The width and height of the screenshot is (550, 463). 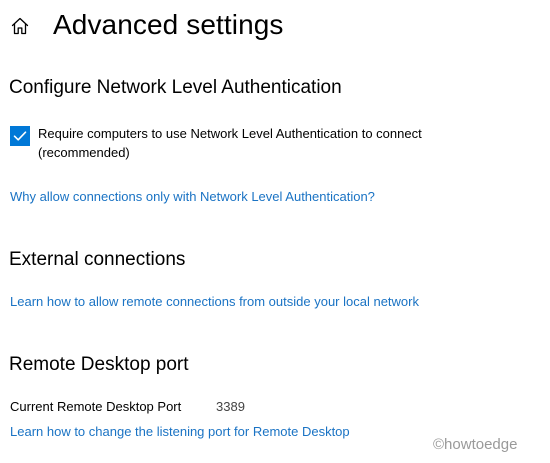 What do you see at coordinates (230, 406) in the screenshot?
I see `port-value: 3389` at bounding box center [230, 406].